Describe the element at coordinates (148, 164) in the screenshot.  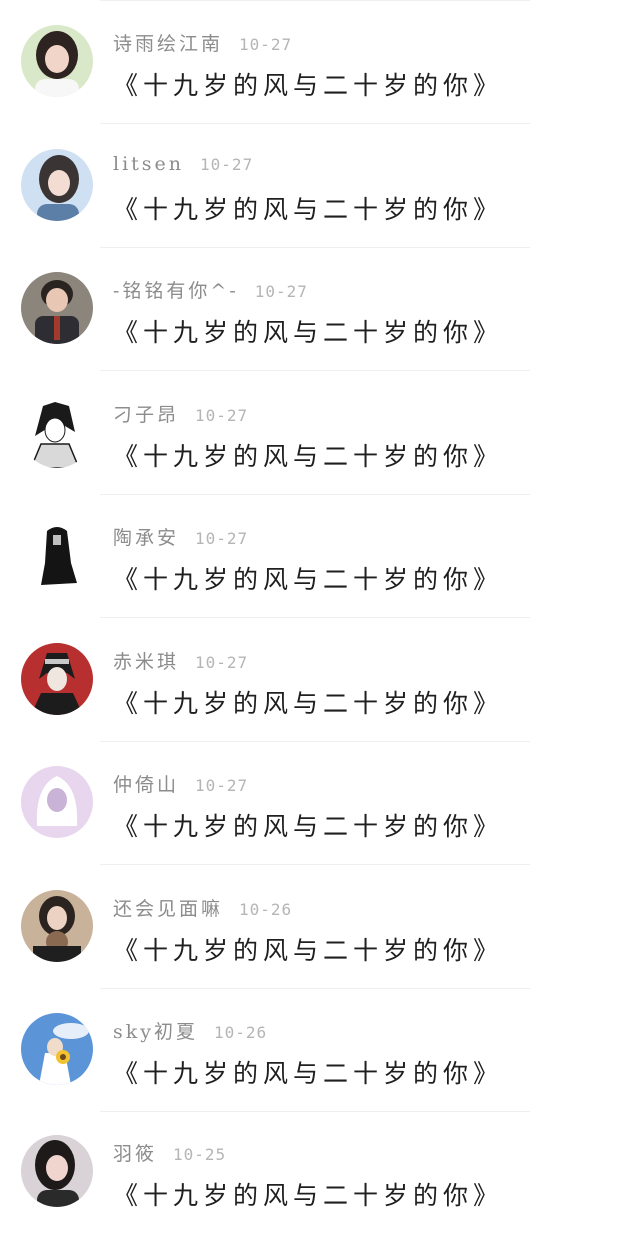
I see `username: litsen` at that location.